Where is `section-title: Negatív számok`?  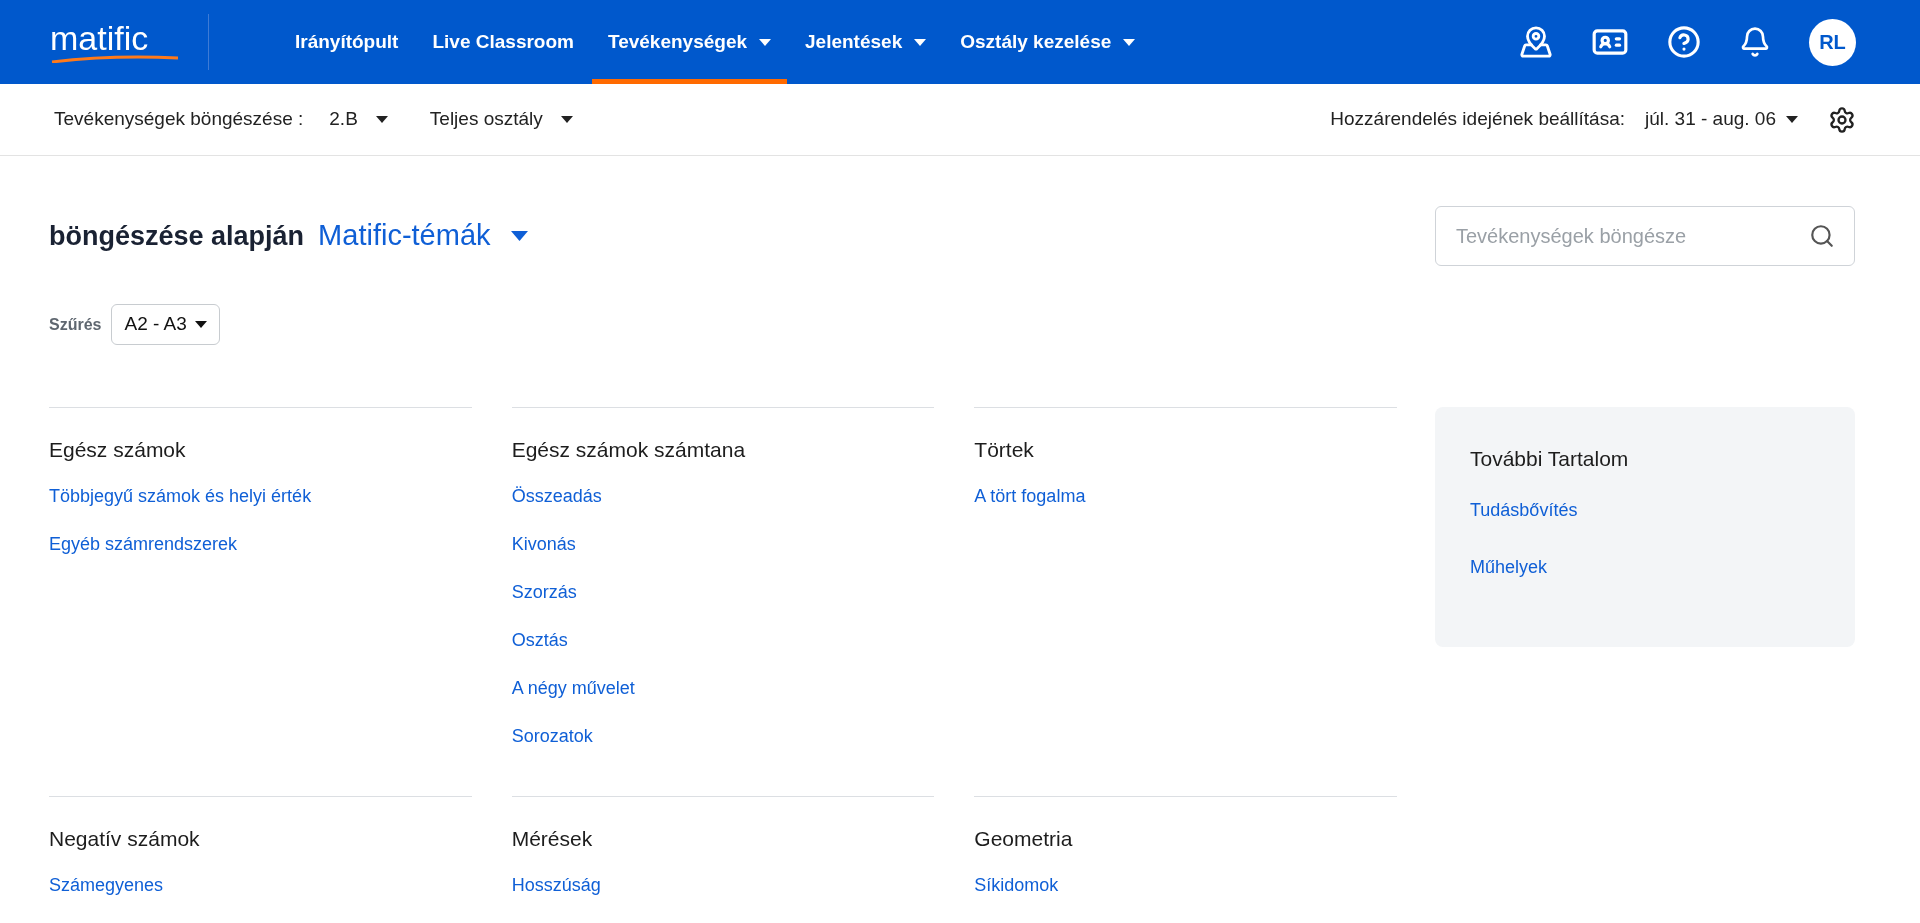
section-title: Negatív számok is located at coordinates (125, 839).